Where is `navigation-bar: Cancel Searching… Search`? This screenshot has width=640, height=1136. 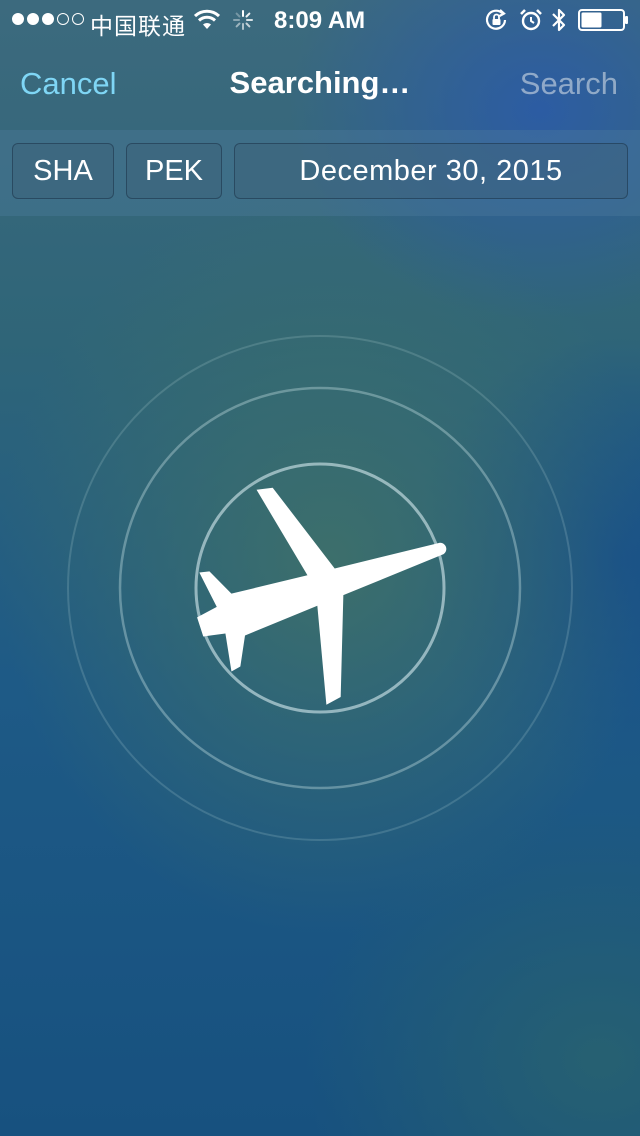
navigation-bar: Cancel Searching… Search is located at coordinates (320, 85).